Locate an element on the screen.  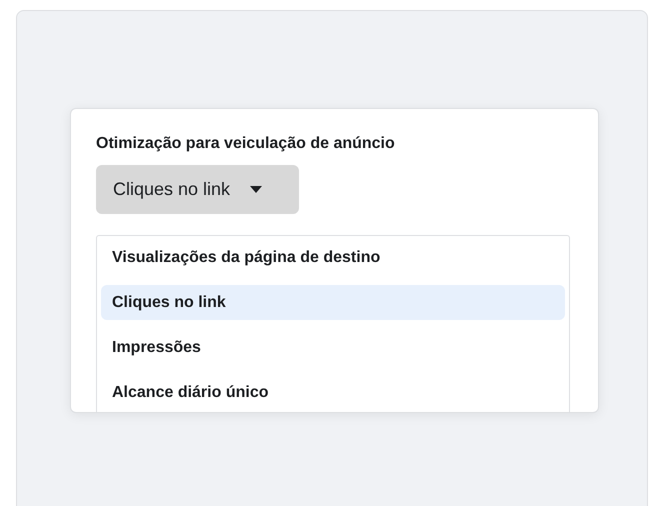
dropdown-option: Cliques no link is located at coordinates (333, 302).